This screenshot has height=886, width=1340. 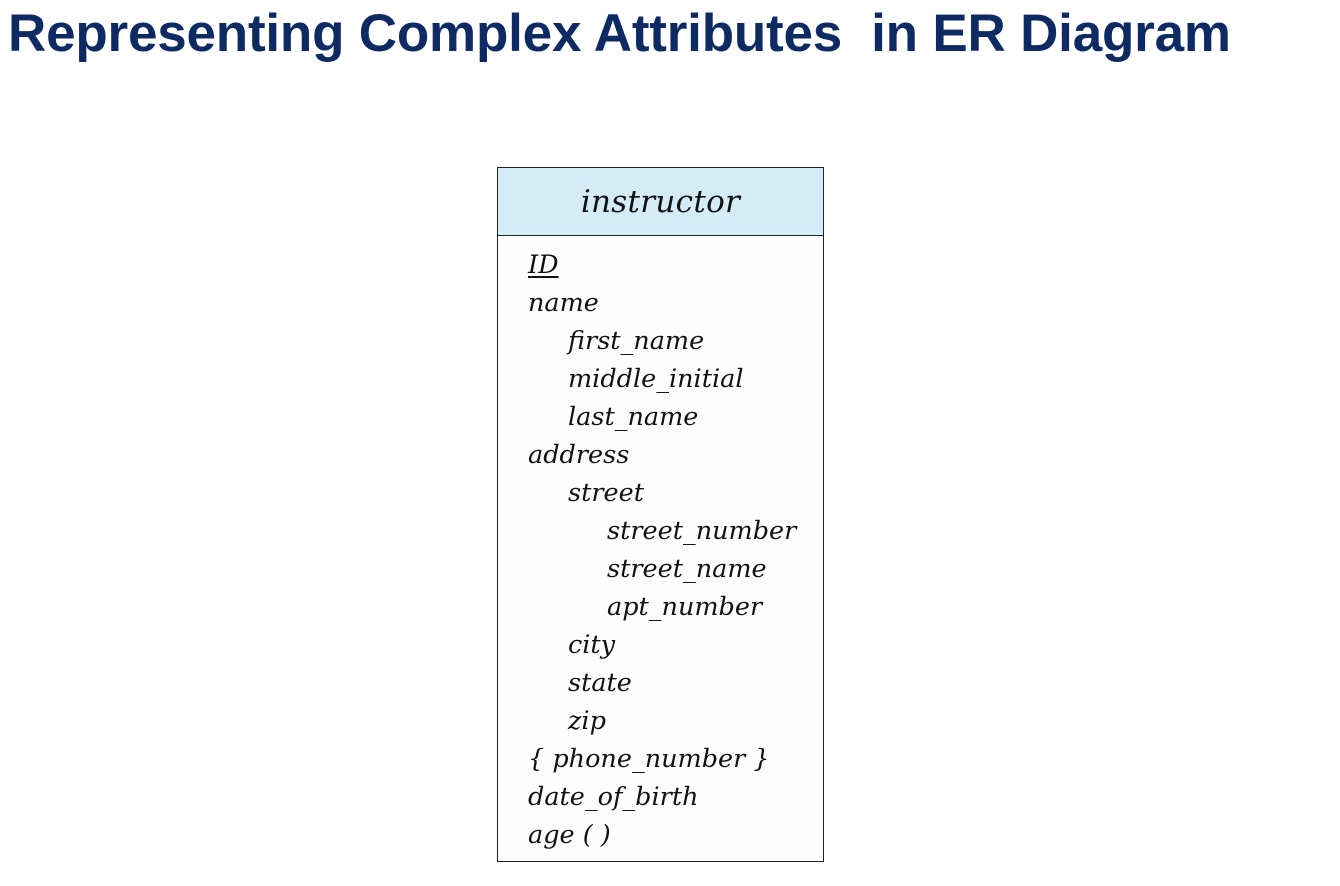 I want to click on attribute-composite: street, so click(x=606, y=493).